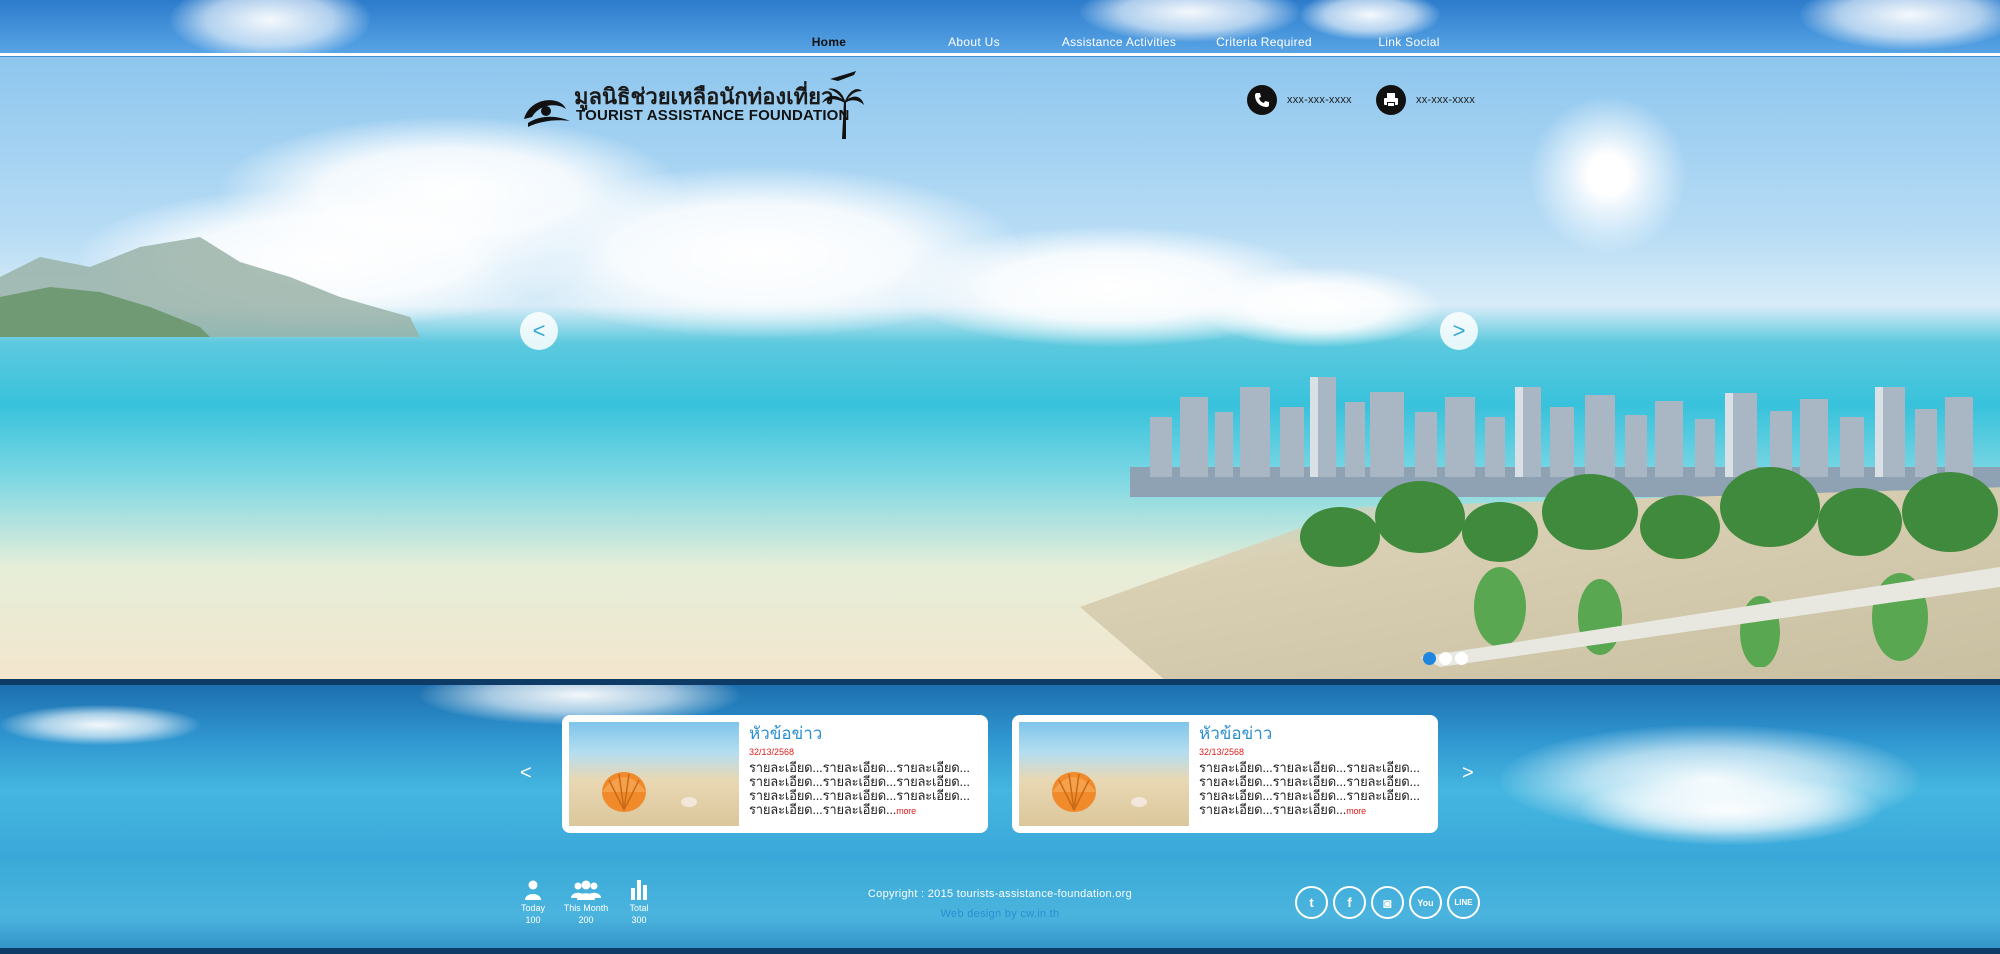 This screenshot has height=954, width=2000. Describe the element at coordinates (1000, 914) in the screenshot. I see `web-design-credit-link: Web design by cw.in.th` at that location.